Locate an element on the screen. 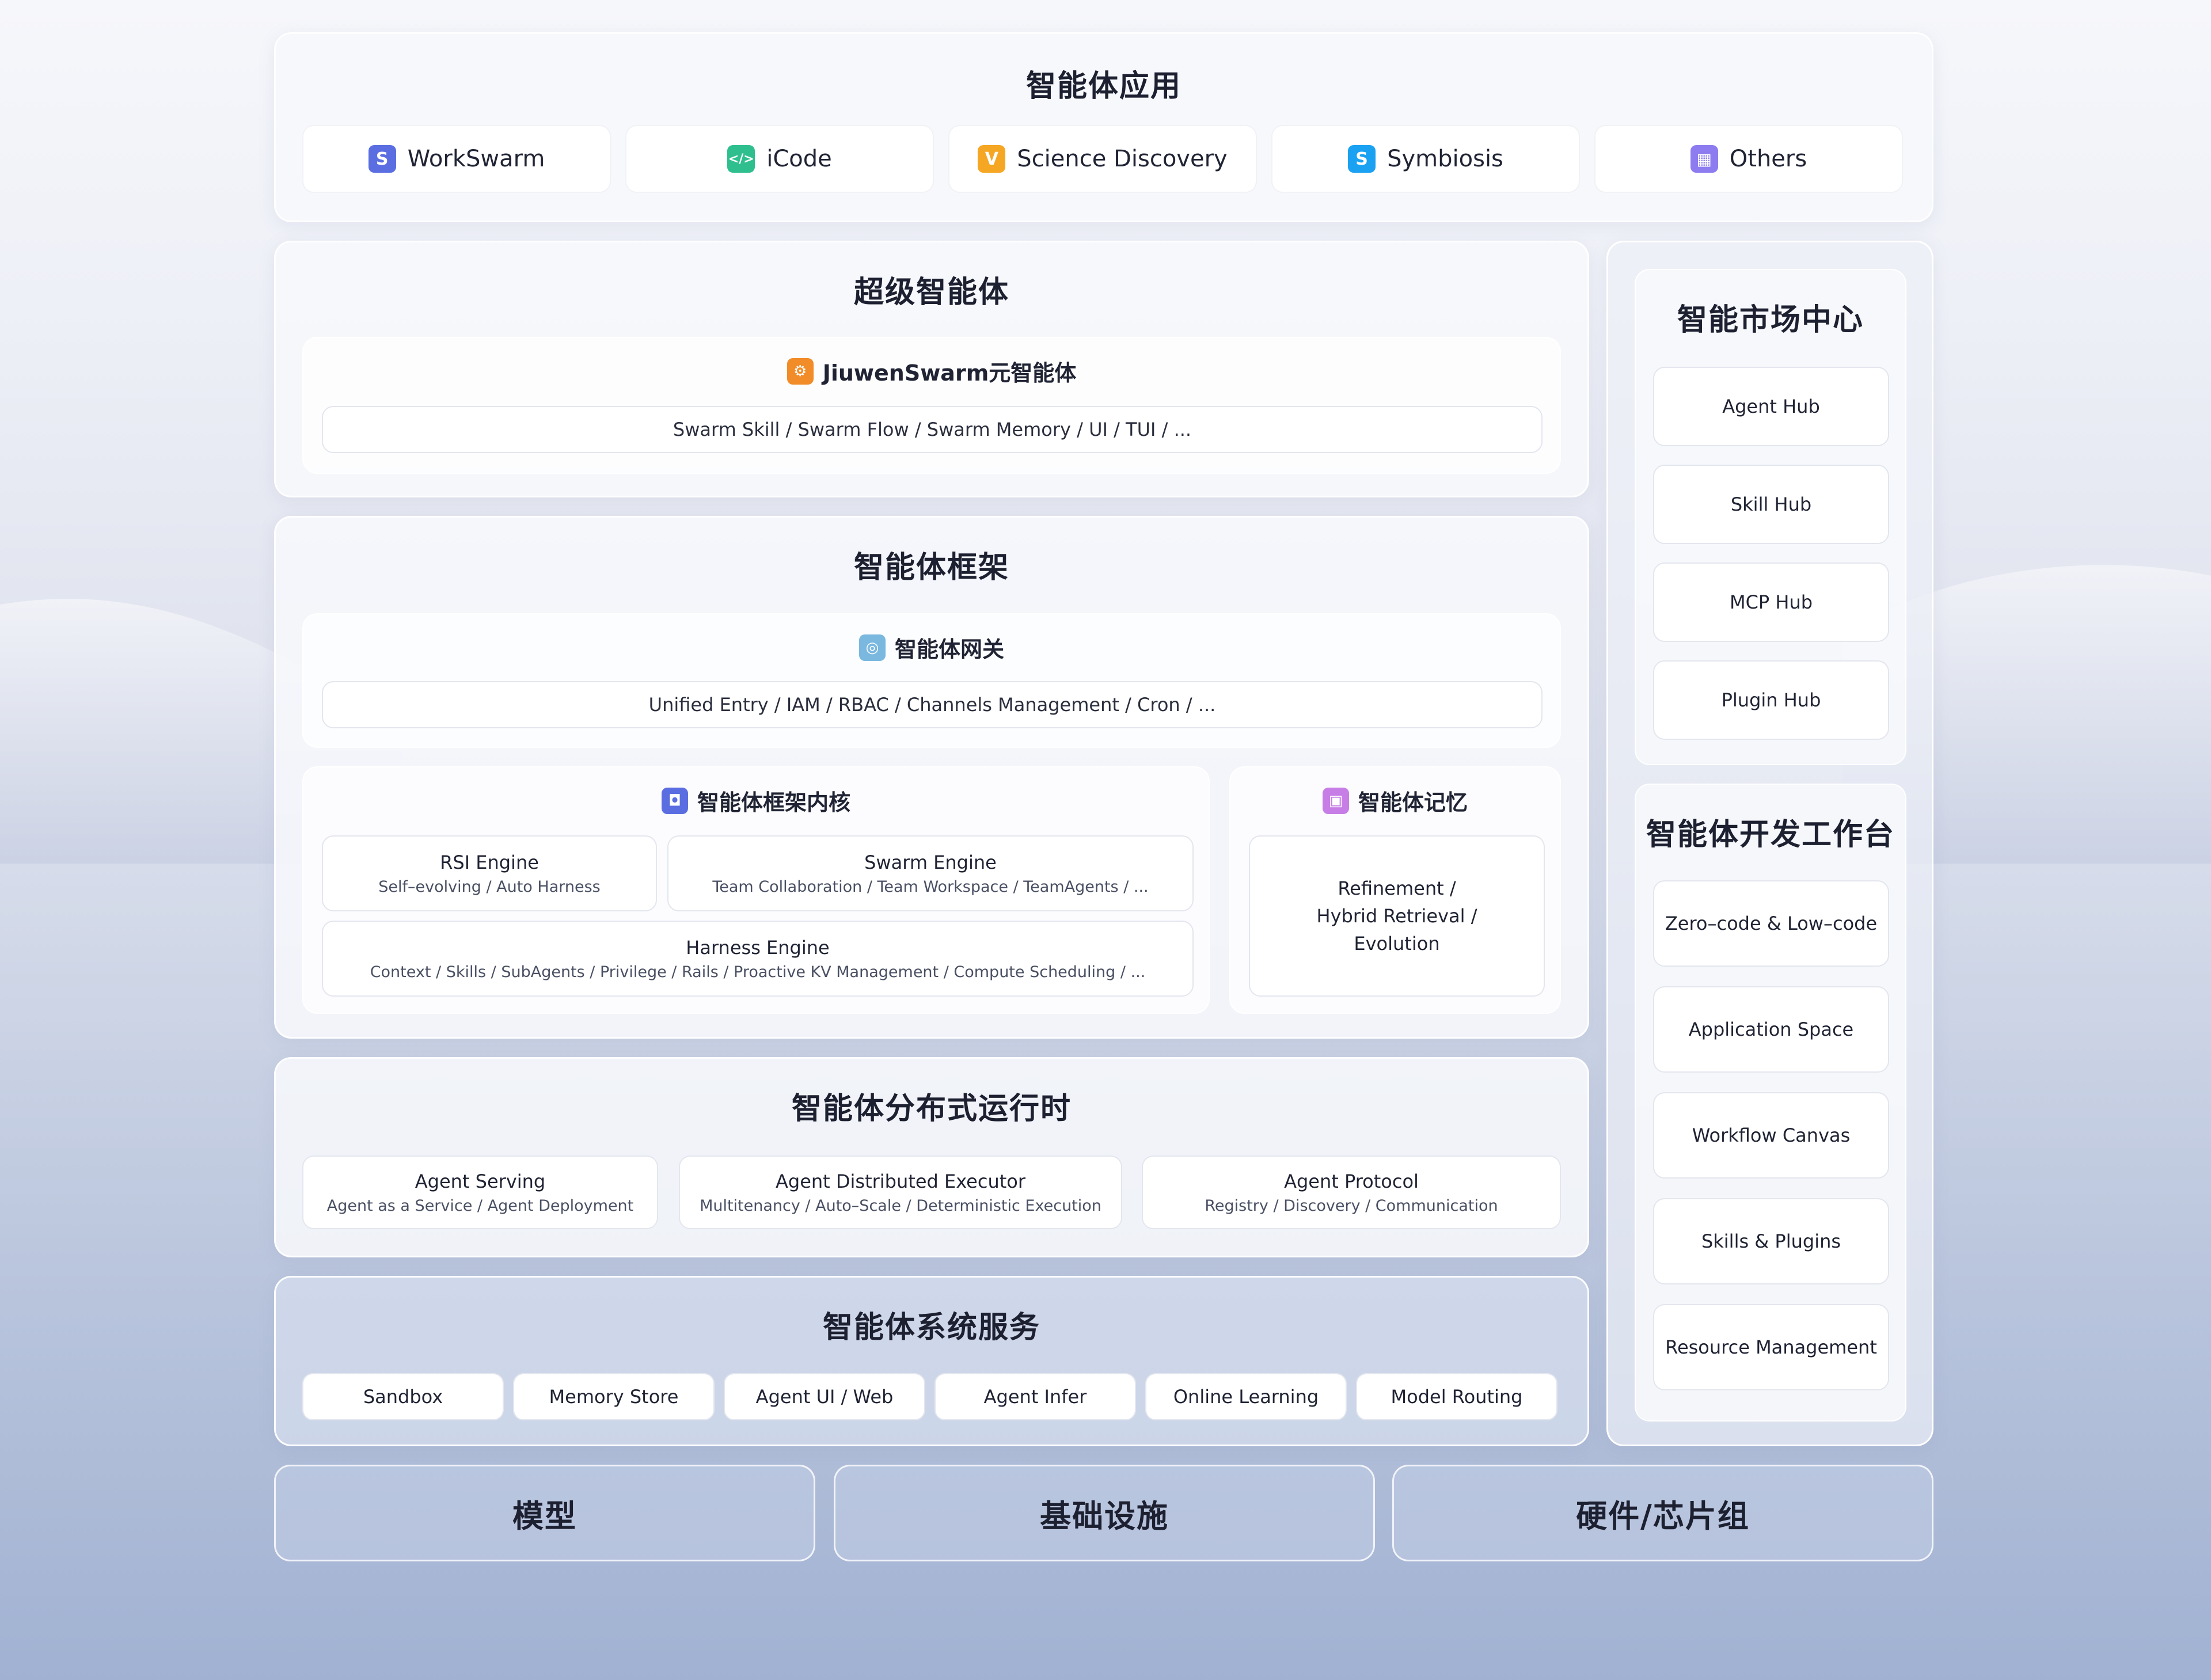 The image size is (2211, 1680). service-label: Sandbox is located at coordinates (403, 1397).